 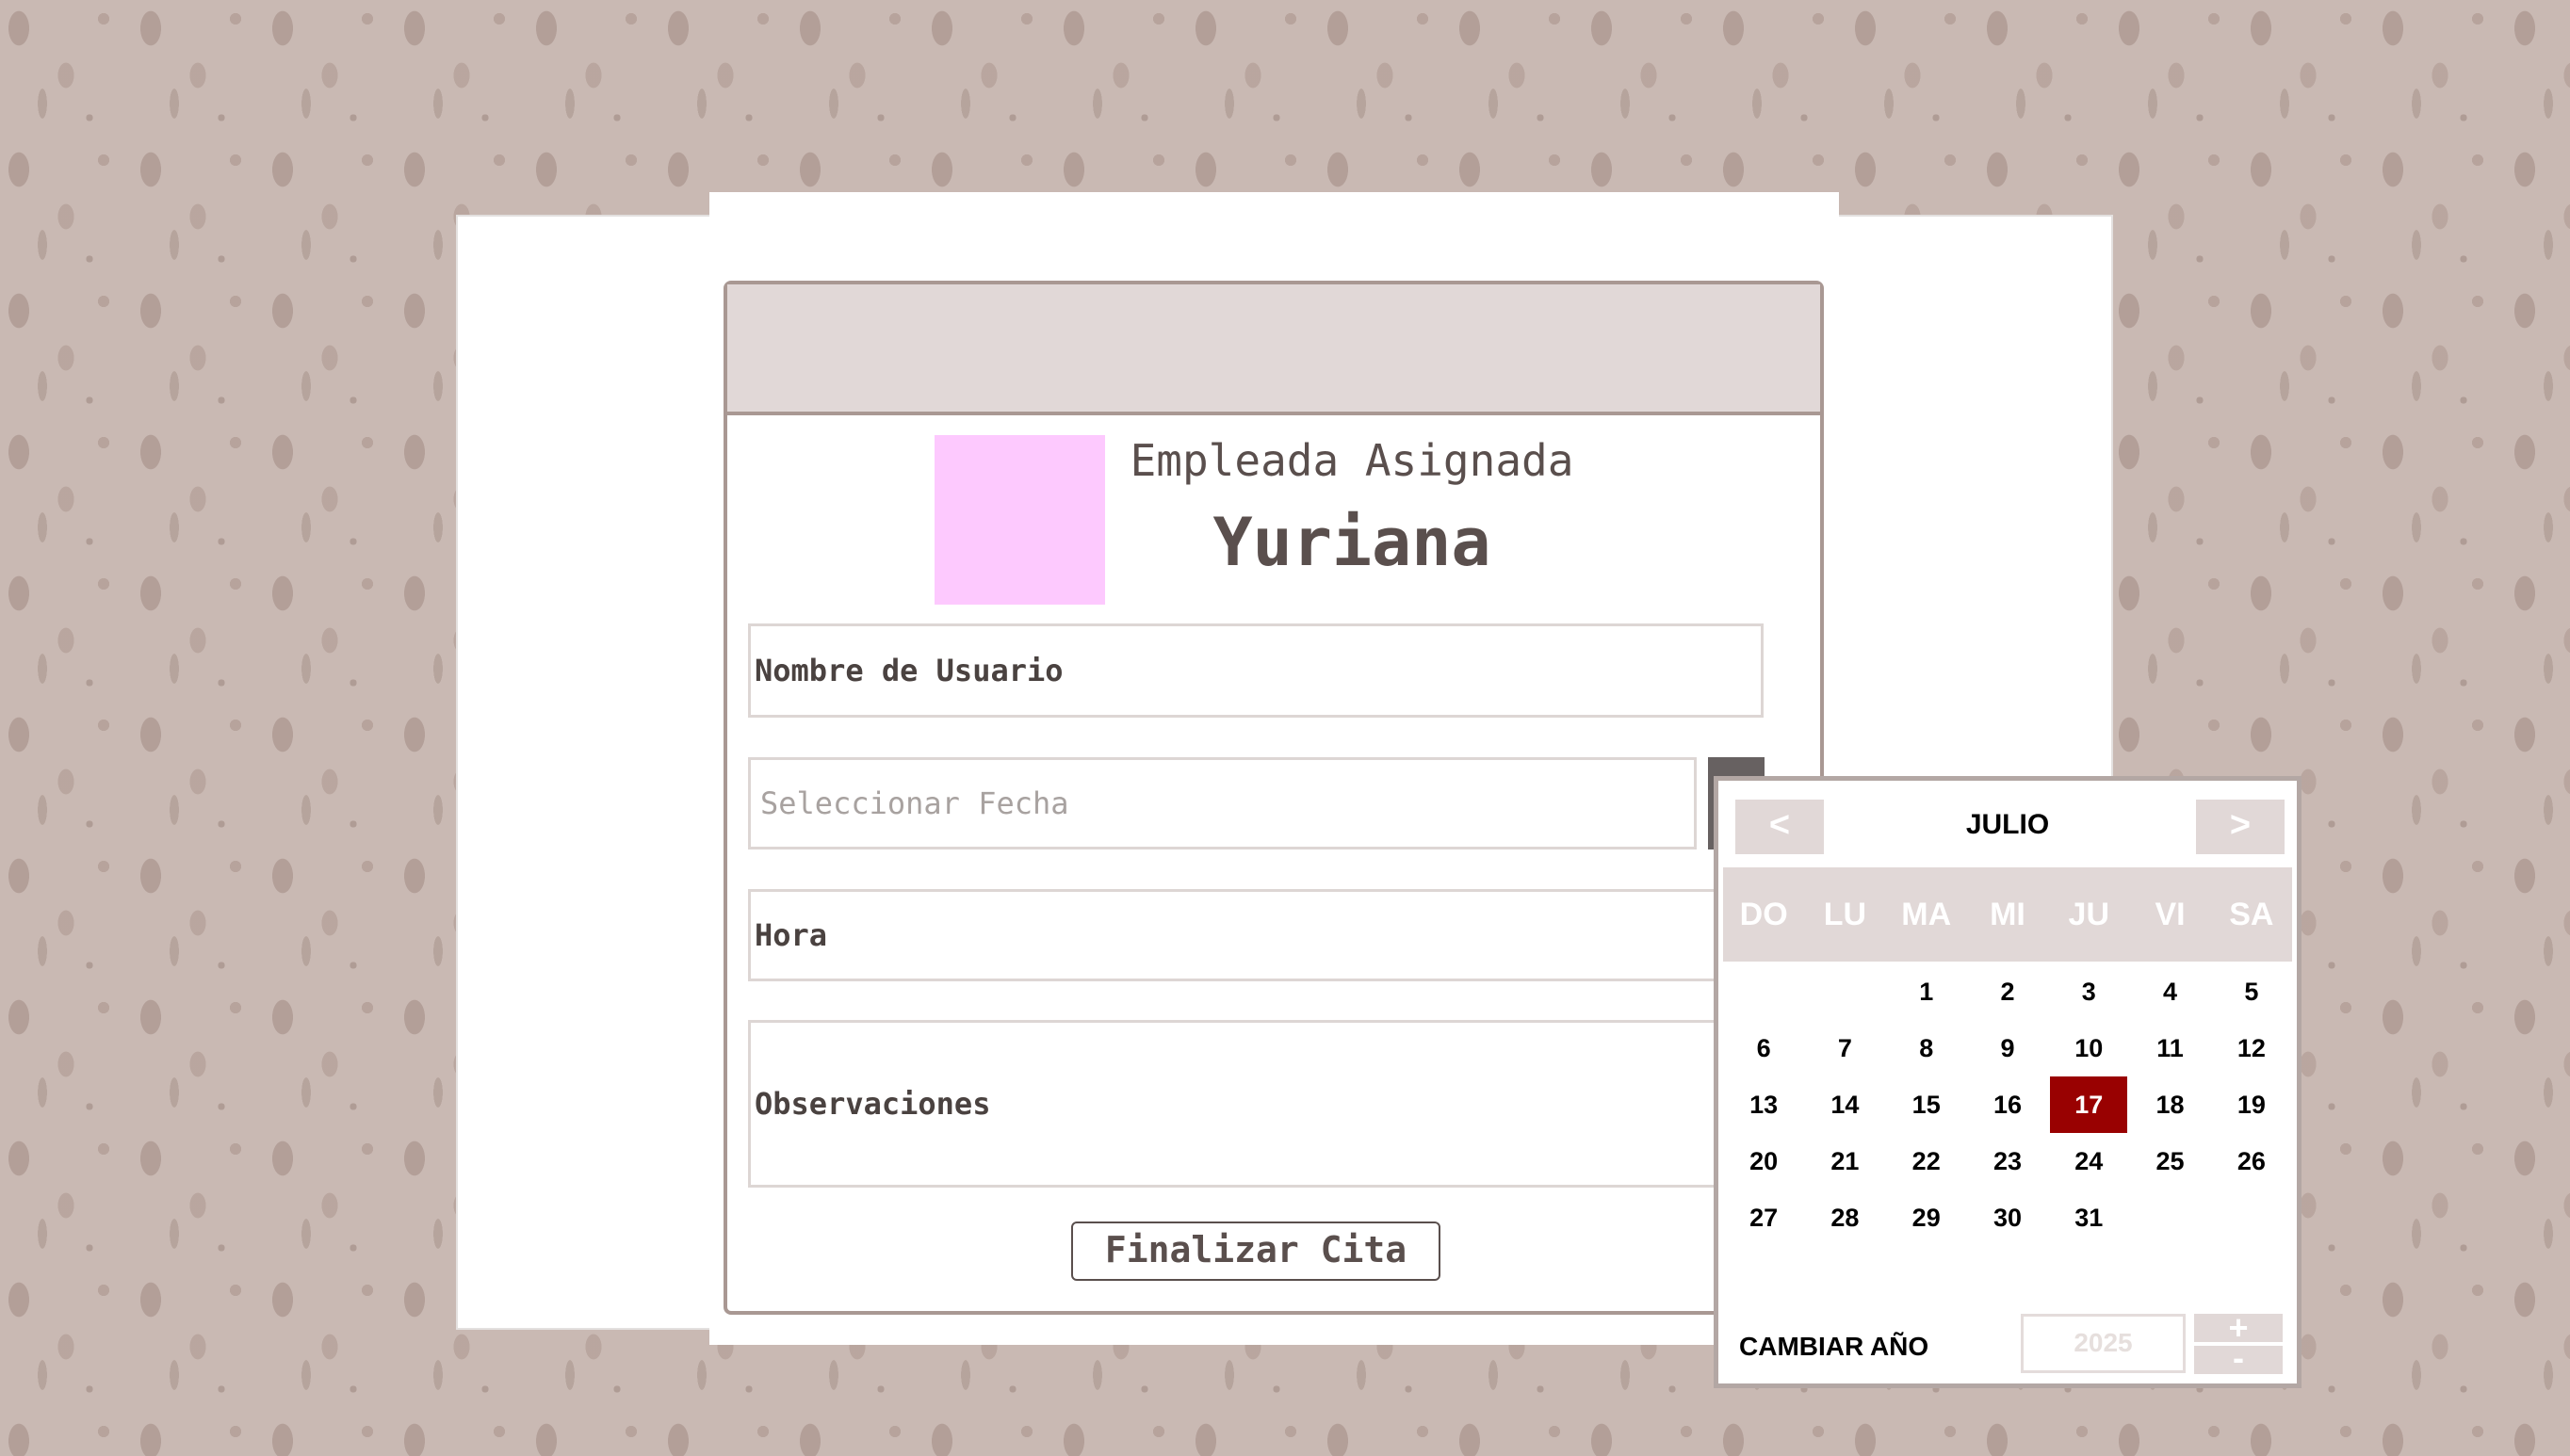 What do you see at coordinates (1834, 1346) in the screenshot?
I see `change-year-label: CAMBIAR AÑO` at bounding box center [1834, 1346].